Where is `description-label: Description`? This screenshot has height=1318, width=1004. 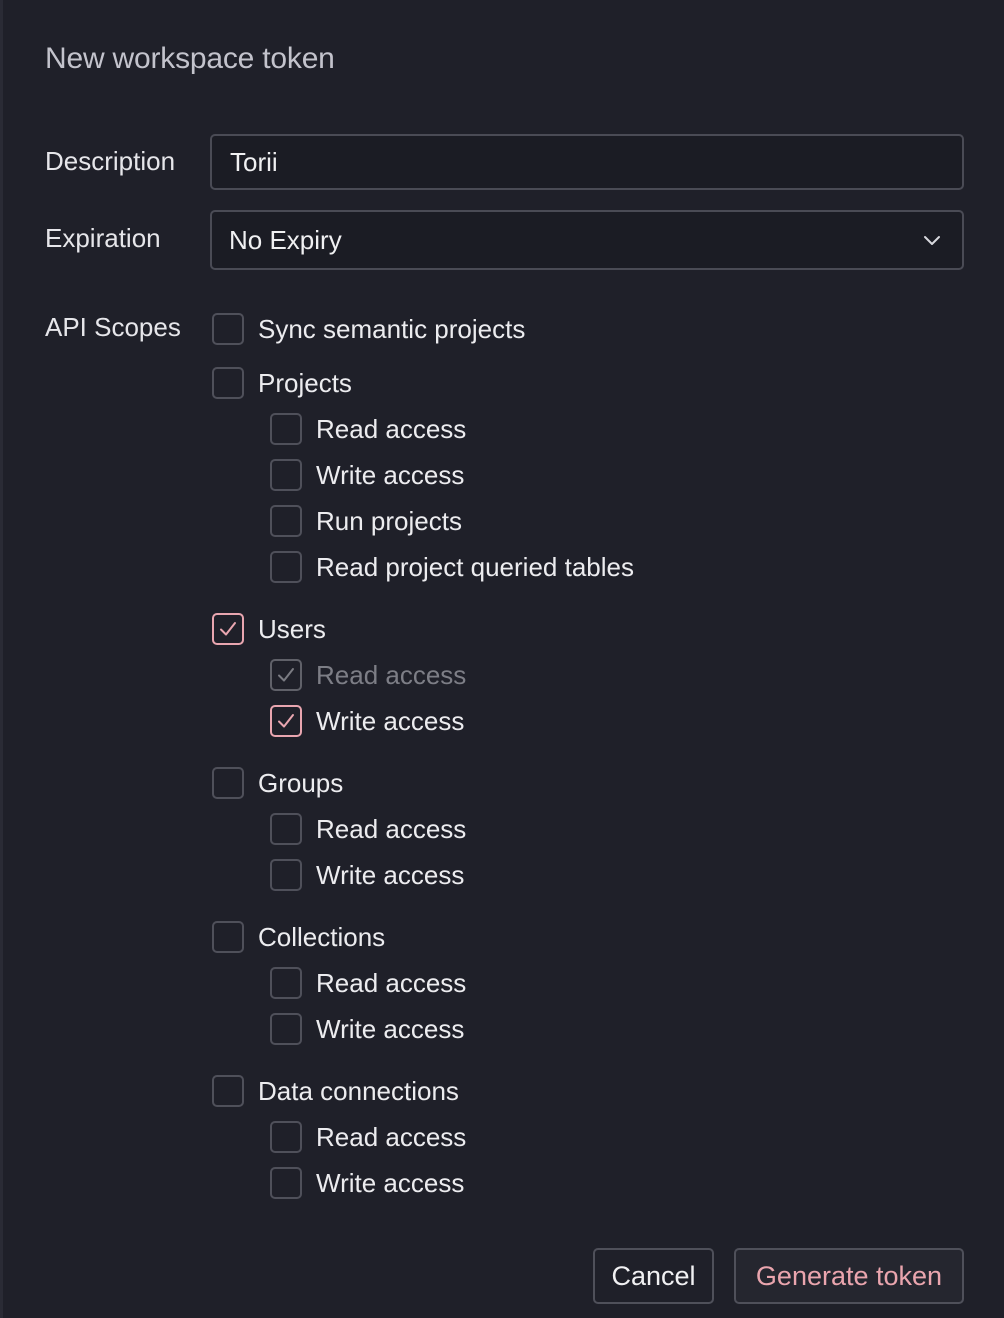
description-label: Description is located at coordinates (110, 161).